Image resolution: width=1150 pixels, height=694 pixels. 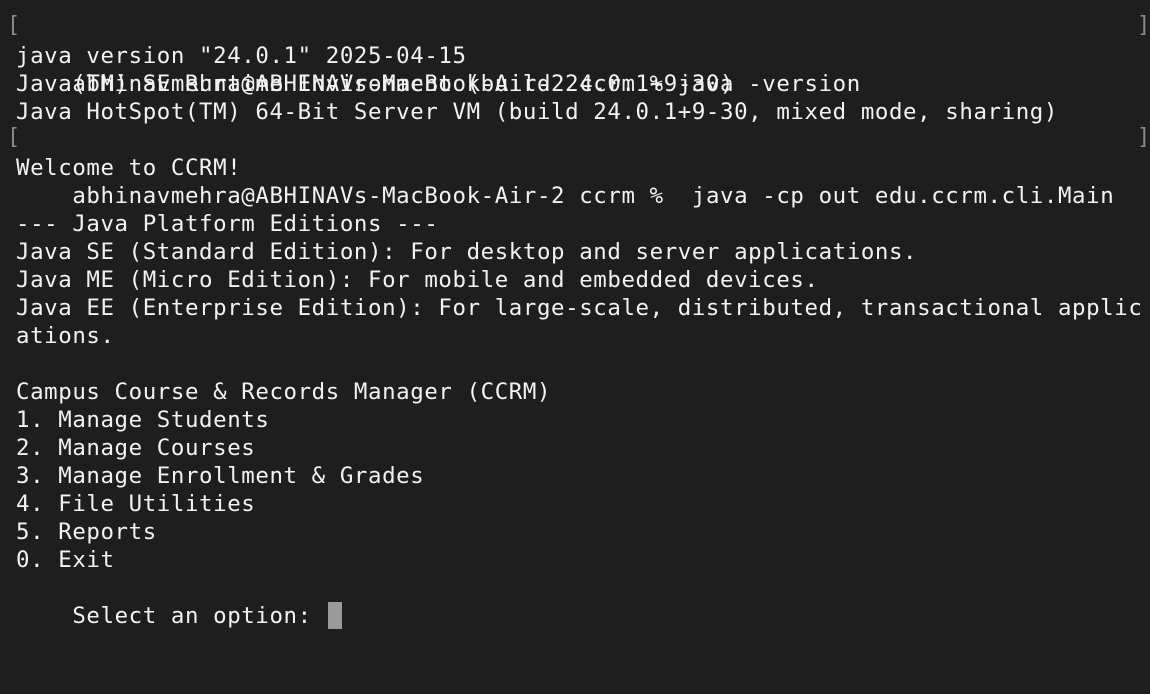 I want to click on menu-option: 1. Manage Students, so click(x=143, y=420).